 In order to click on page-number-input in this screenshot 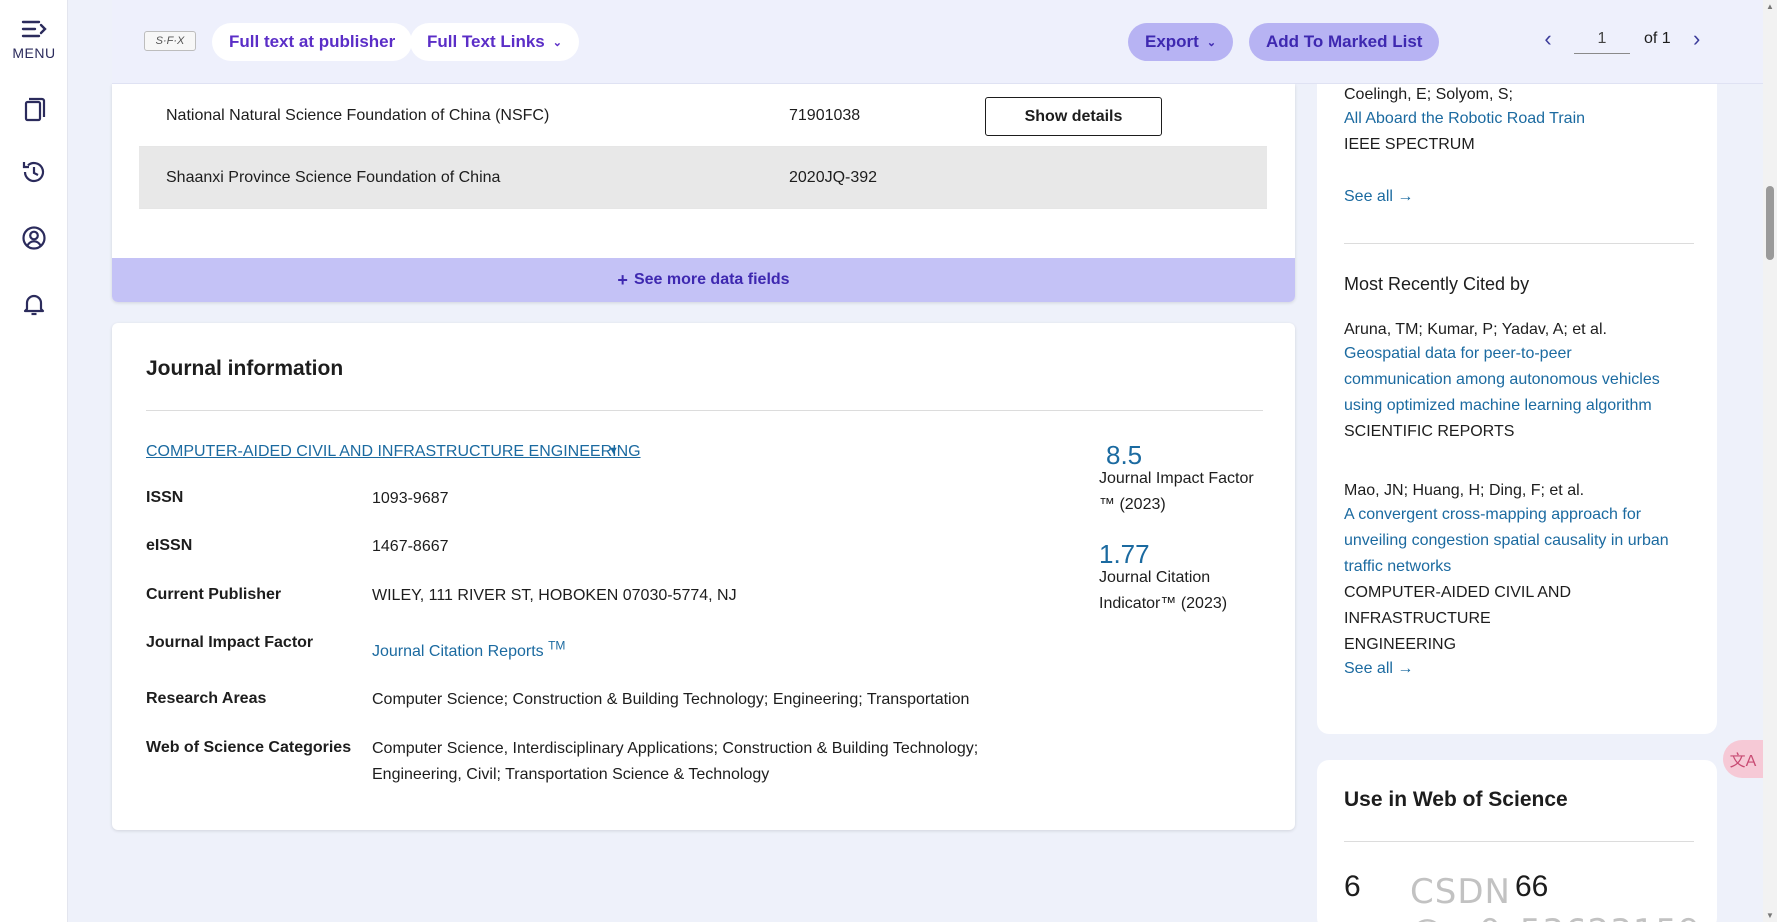, I will do `click(1602, 39)`.